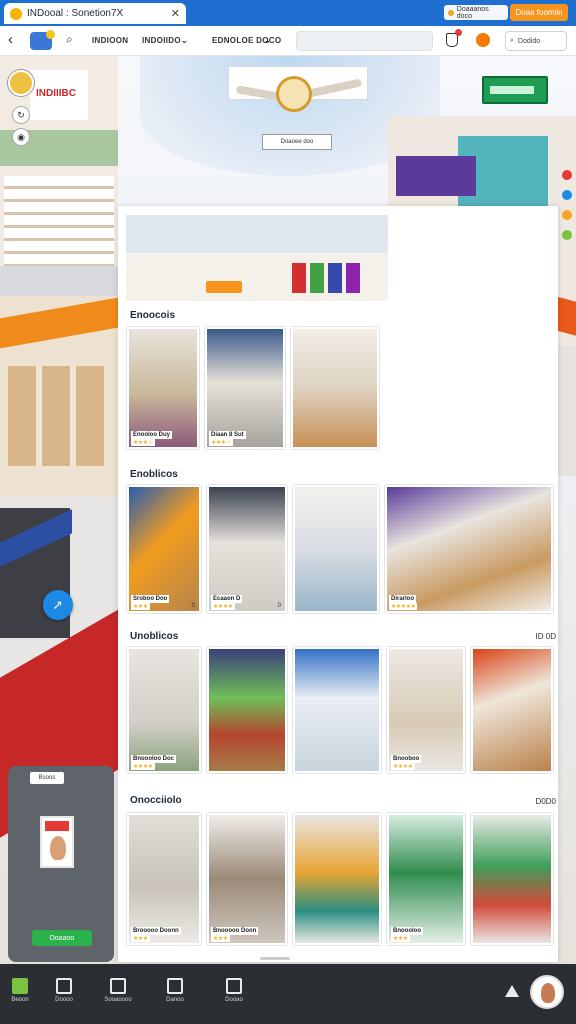 Image resolution: width=576 pixels, height=1024 pixels. Describe the element at coordinates (161, 40) in the screenshot. I see `nav-link-2: INDOIIDO` at that location.